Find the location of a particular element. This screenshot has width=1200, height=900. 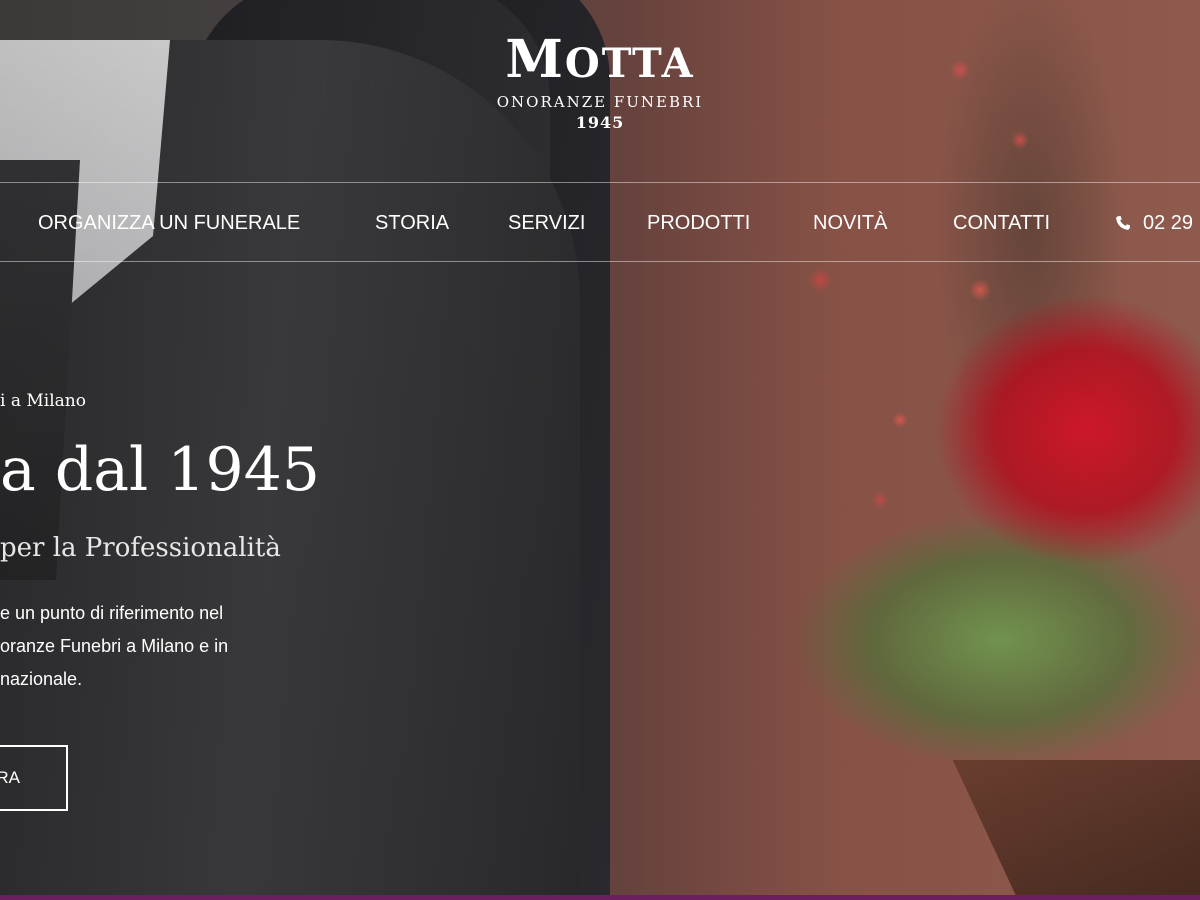

nav-item-servizi: SERVIZI is located at coordinates (546, 223).